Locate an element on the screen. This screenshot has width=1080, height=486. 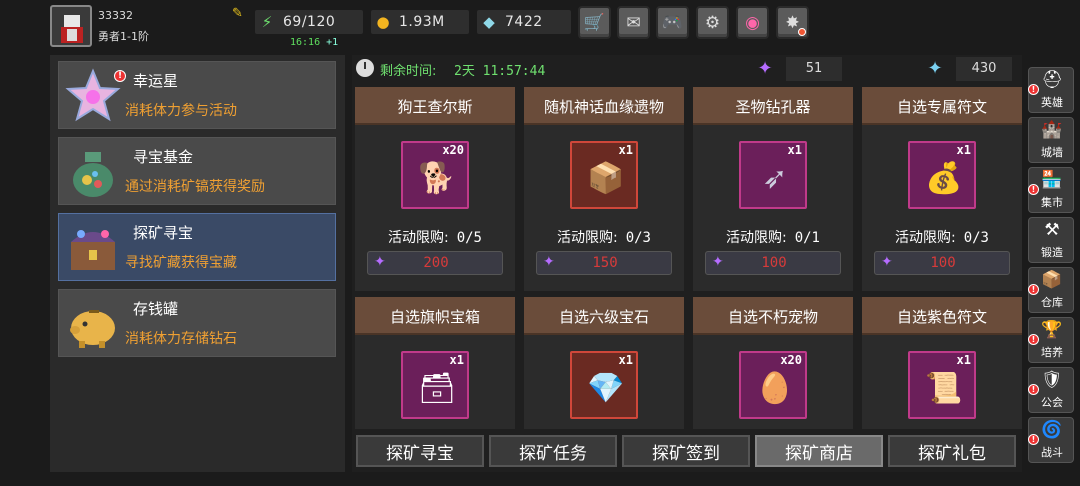
color-wheel-icon: ◉ is located at coordinates (752, 22).